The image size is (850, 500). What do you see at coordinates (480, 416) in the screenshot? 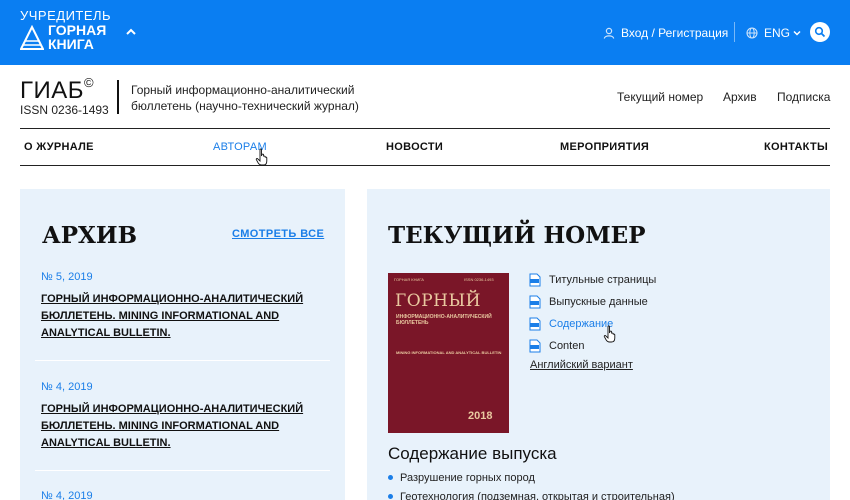
I see `cover-year: 2018` at bounding box center [480, 416].